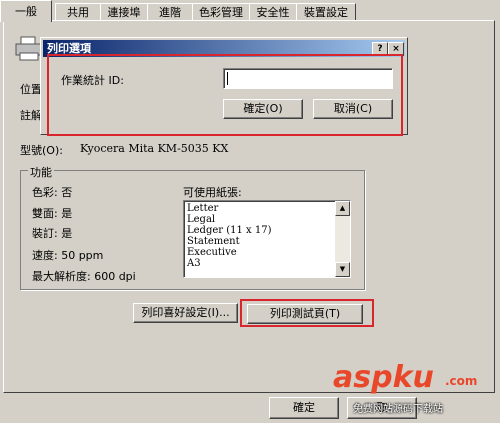  Describe the element at coordinates (84, 276) in the screenshot. I see `feature-resolution: 最大解析度: 600 dpi` at that location.